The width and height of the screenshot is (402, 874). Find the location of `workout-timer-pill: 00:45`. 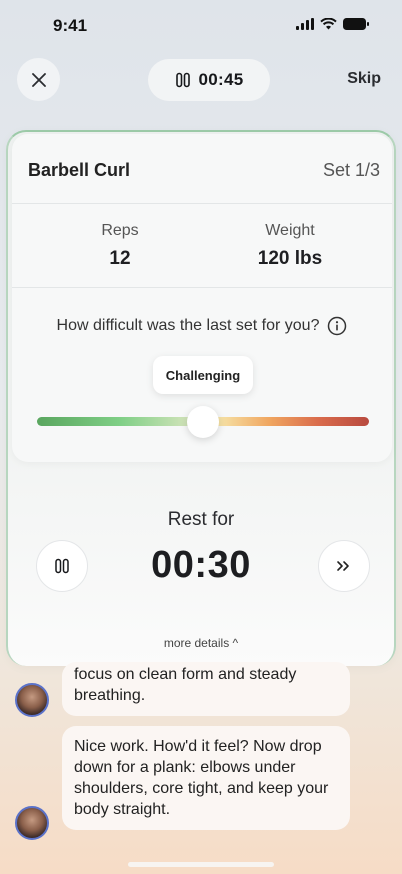

workout-timer-pill: 00:45 is located at coordinates (209, 80).